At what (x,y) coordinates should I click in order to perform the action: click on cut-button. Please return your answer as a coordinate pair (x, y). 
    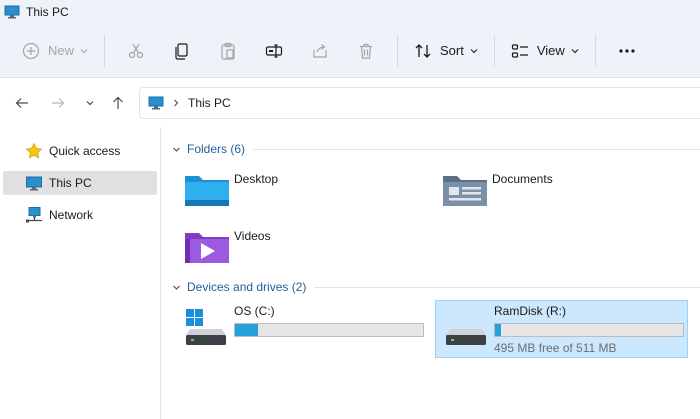
    Looking at the image, I should click on (136, 51).